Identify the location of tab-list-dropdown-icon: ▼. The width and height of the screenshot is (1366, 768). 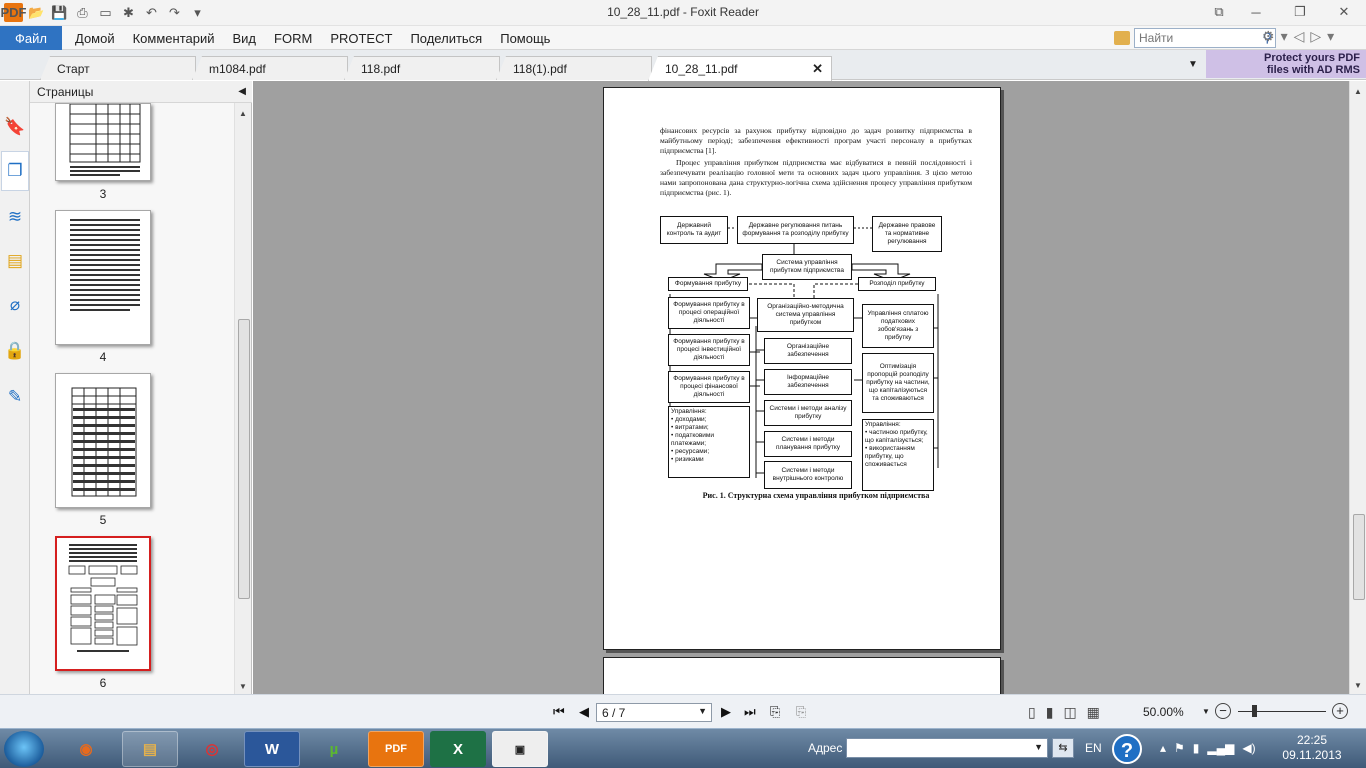
(1193, 64).